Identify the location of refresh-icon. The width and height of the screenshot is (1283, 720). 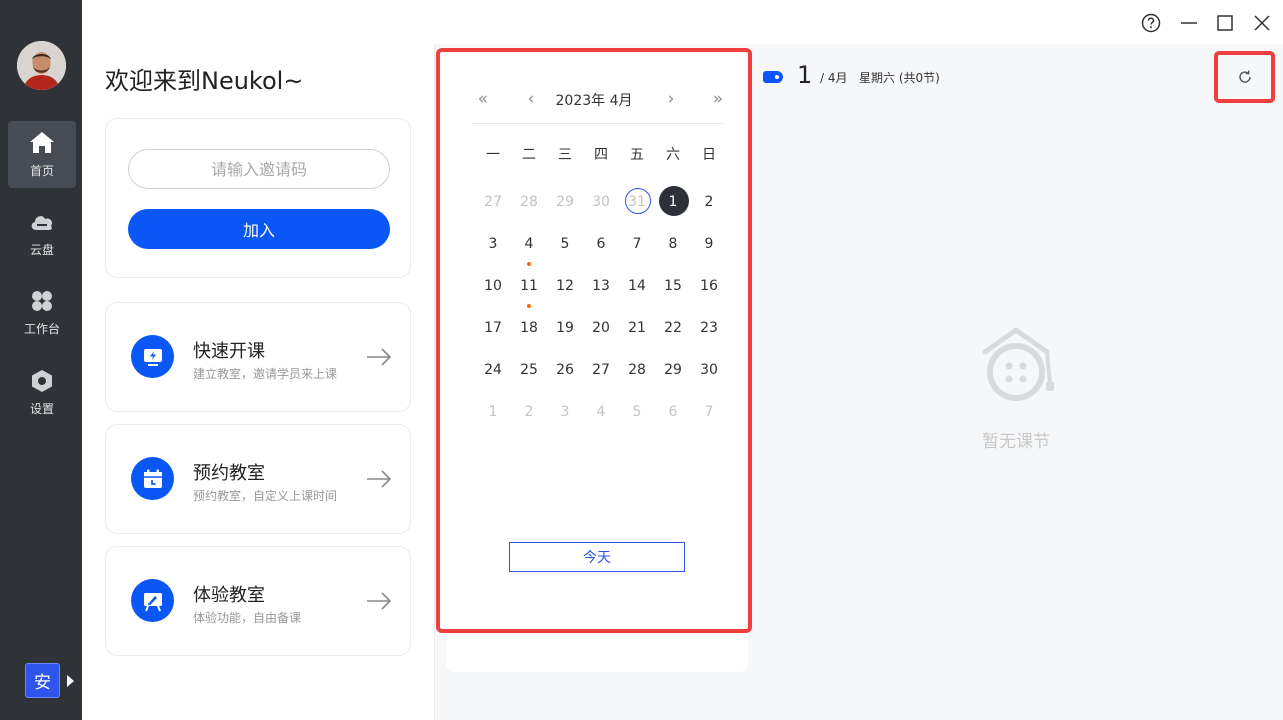
(1244, 76).